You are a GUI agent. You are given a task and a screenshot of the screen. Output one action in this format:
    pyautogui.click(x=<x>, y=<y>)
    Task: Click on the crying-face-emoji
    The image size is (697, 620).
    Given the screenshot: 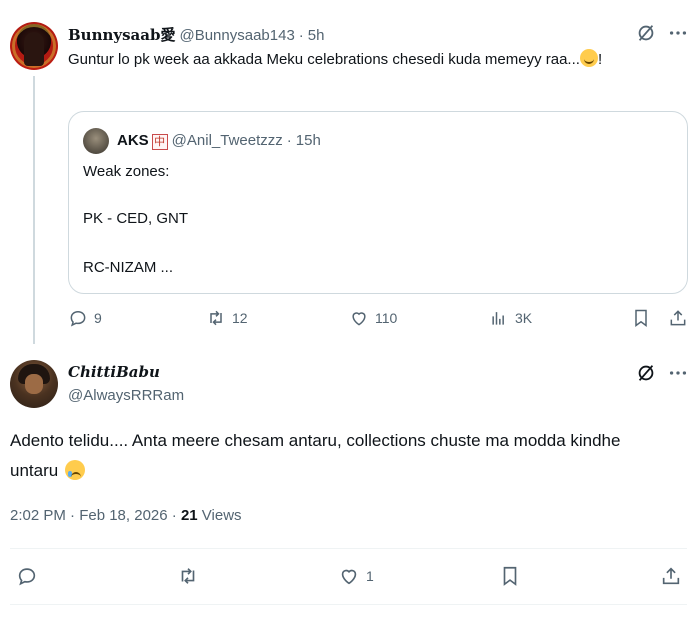 What is the action you would take?
    pyautogui.click(x=74, y=470)
    